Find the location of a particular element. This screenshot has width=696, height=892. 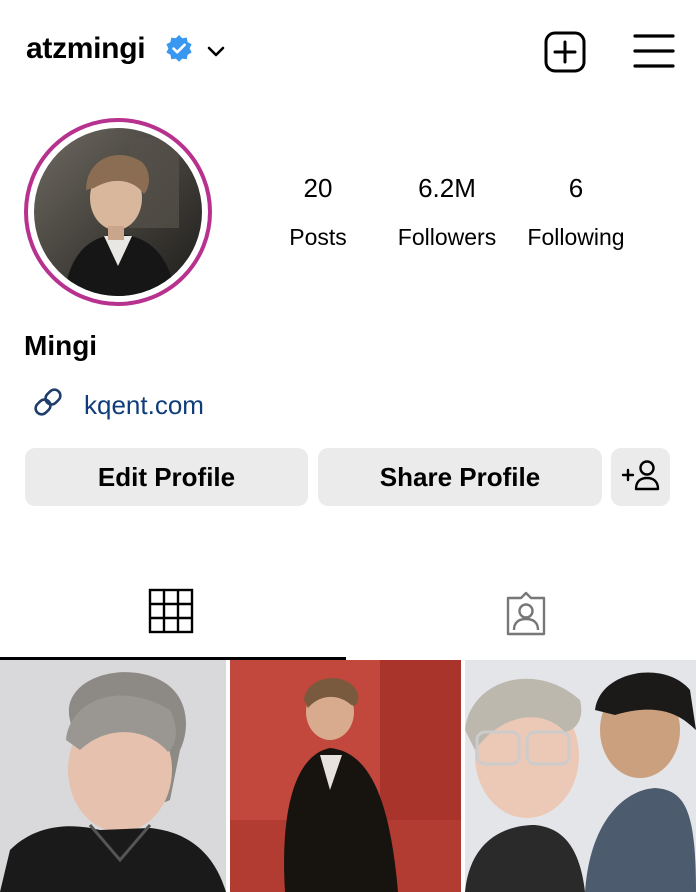

top-bar: atzmingi is located at coordinates (348, 50).